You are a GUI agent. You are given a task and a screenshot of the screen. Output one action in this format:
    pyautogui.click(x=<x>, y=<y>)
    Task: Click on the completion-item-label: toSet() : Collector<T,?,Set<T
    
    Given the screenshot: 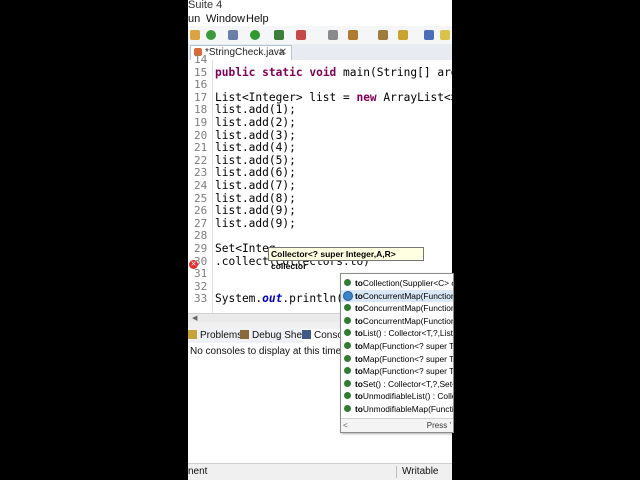 What is the action you would take?
    pyautogui.click(x=404, y=383)
    